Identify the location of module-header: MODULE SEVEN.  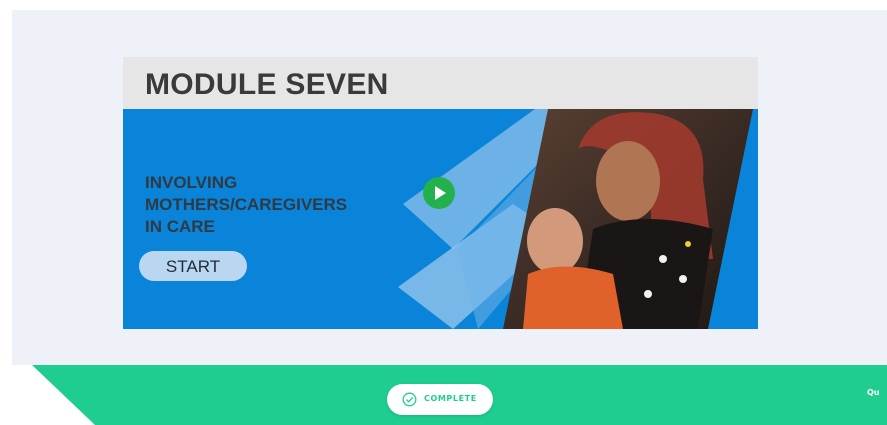
(440, 83).